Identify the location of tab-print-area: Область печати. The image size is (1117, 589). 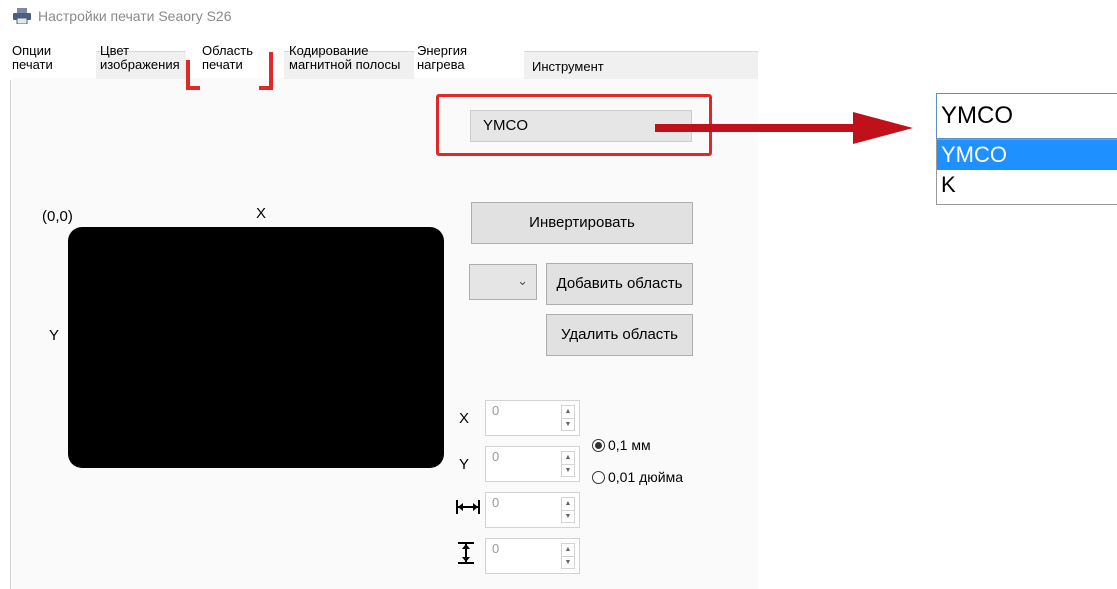
(227, 58).